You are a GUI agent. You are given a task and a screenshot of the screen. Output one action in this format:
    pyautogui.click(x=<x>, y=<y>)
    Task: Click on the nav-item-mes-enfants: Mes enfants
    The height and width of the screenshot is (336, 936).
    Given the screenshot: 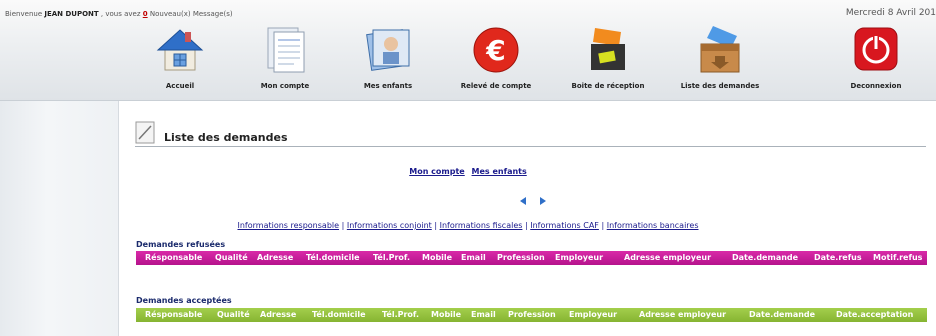 What is the action you would take?
    pyautogui.click(x=388, y=58)
    